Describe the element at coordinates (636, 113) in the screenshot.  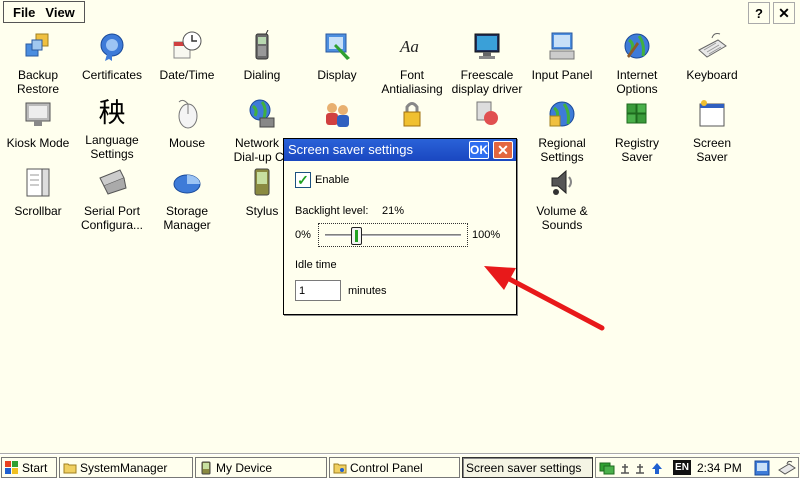
I see `registry-saver-icon` at that location.